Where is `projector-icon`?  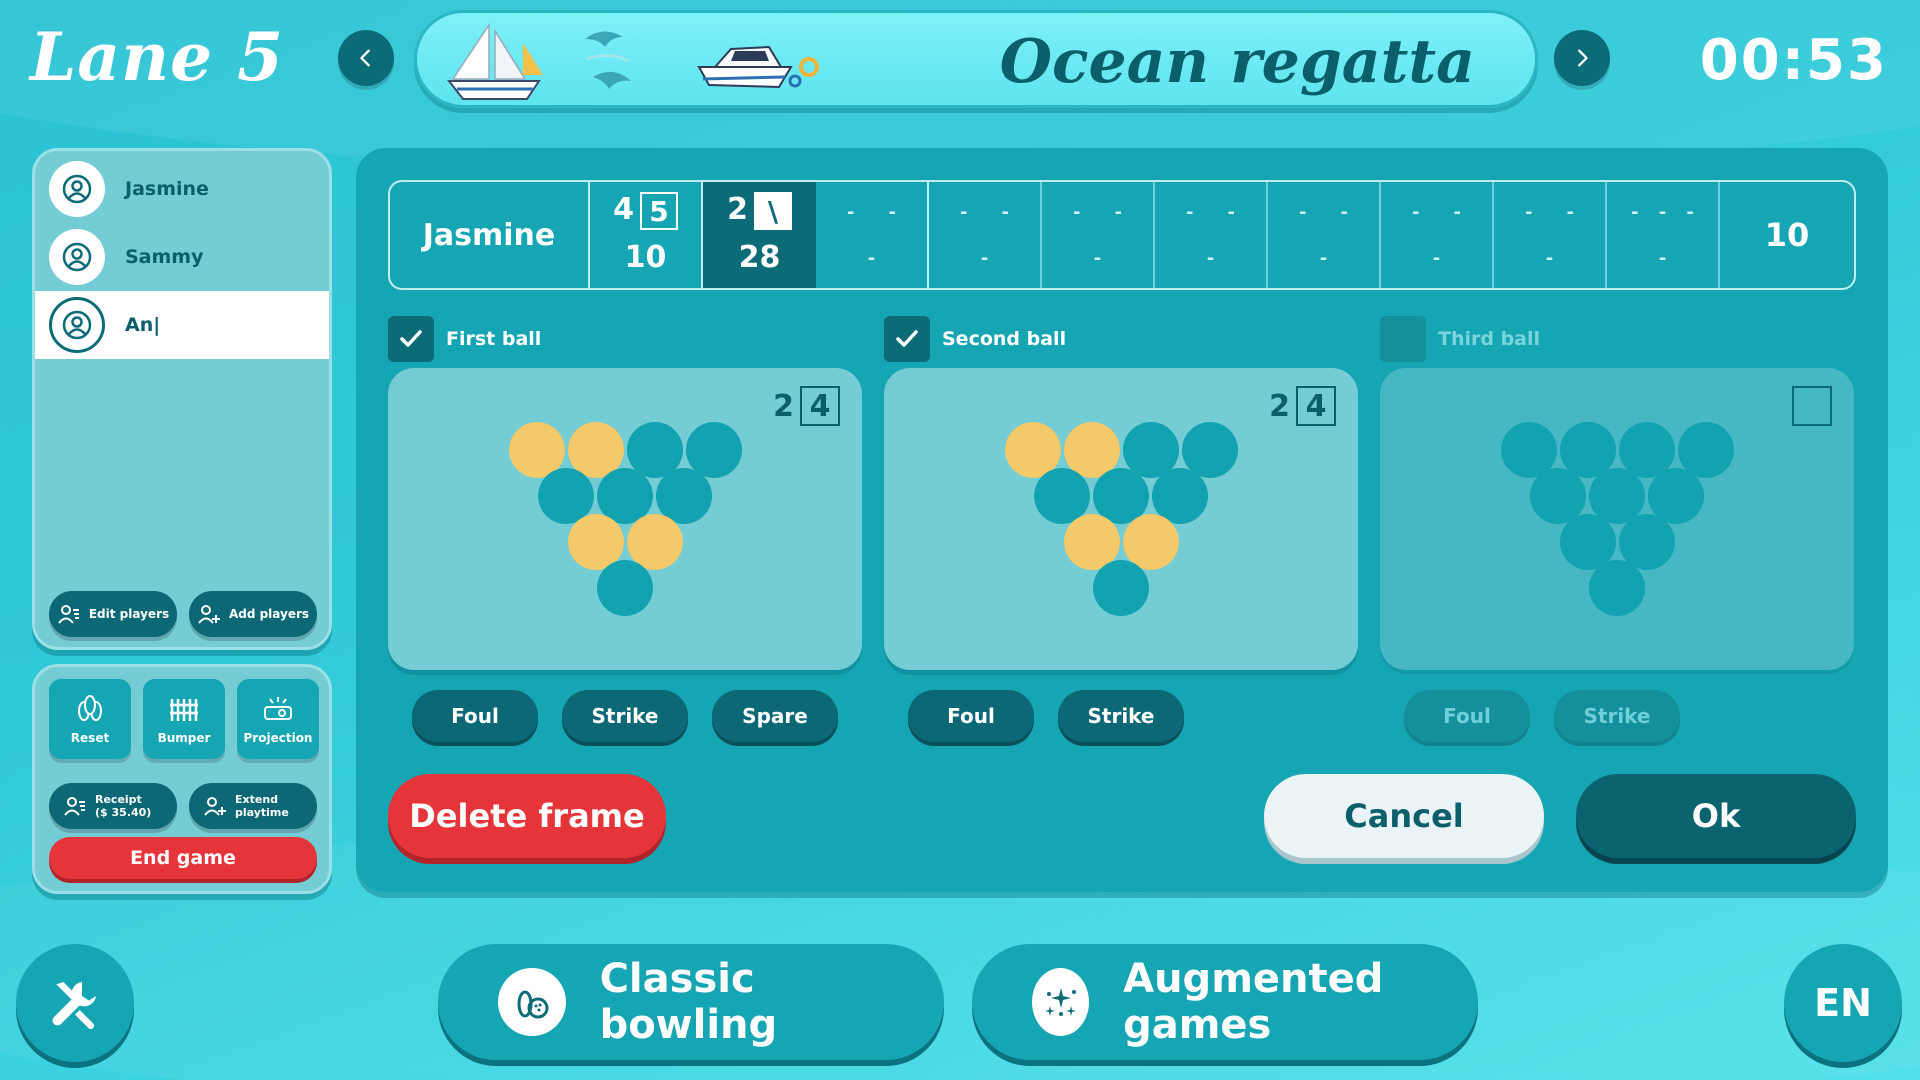 projector-icon is located at coordinates (278, 708).